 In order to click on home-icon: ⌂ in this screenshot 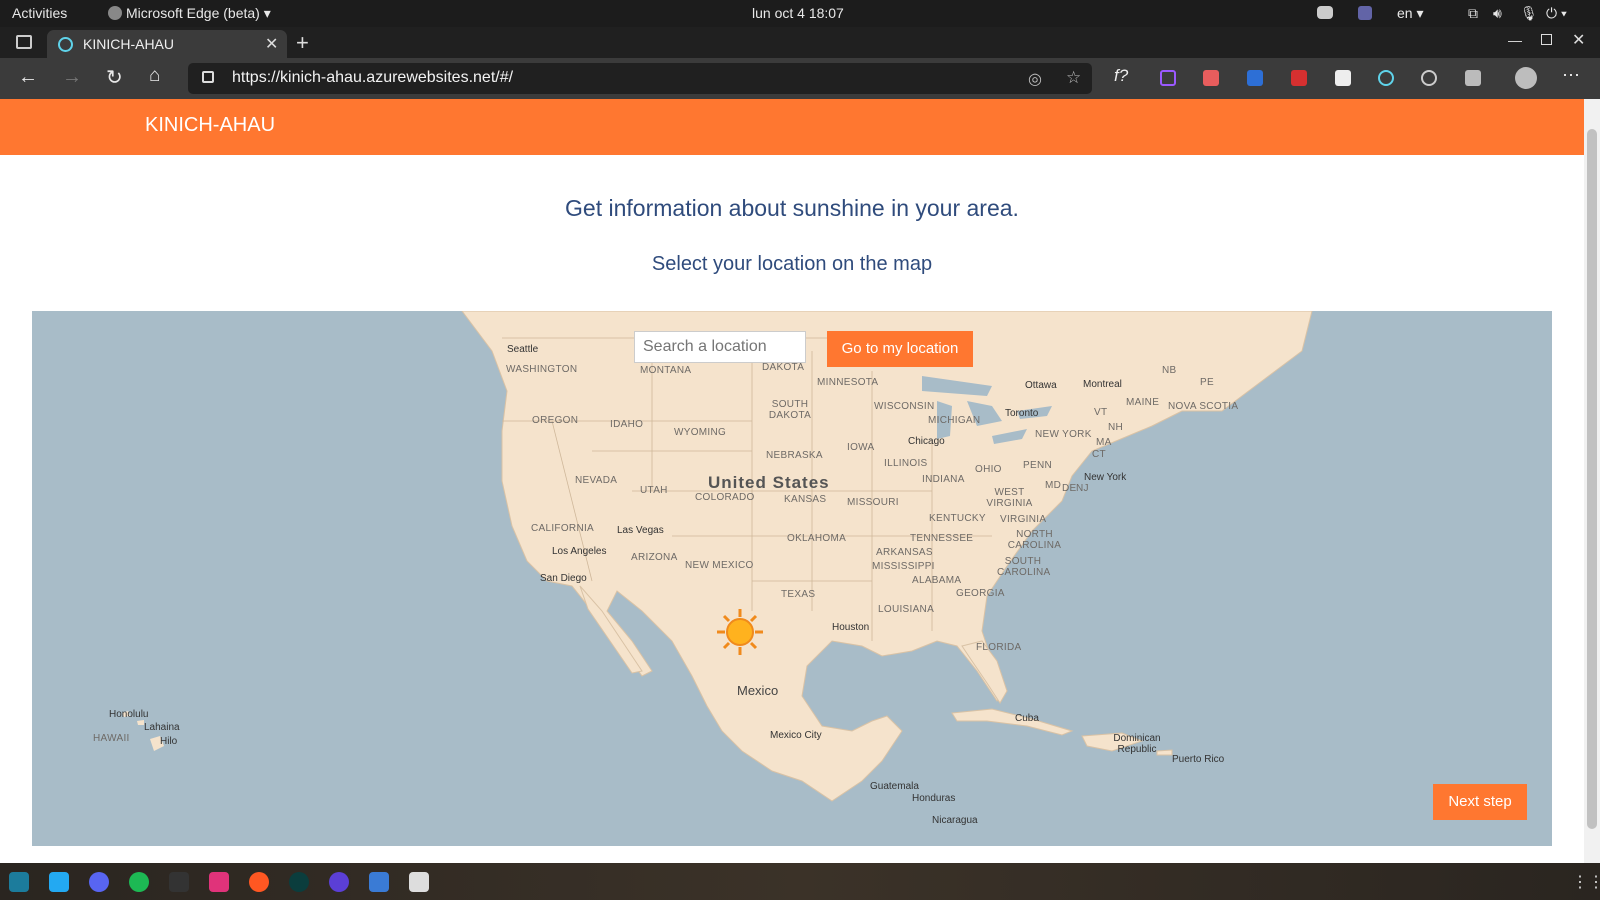, I will do `click(154, 76)`.